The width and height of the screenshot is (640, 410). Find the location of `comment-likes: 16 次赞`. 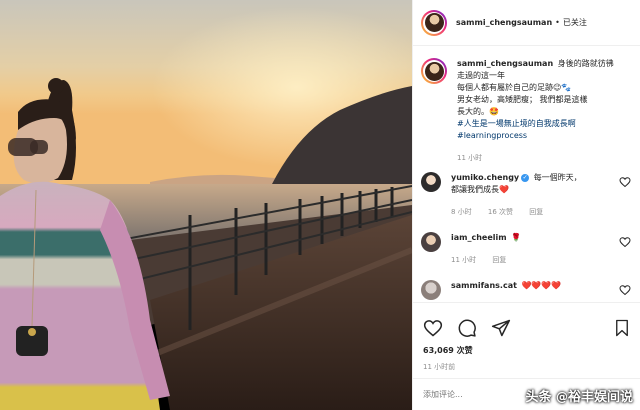

comment-likes: 16 次赞 is located at coordinates (500, 212).